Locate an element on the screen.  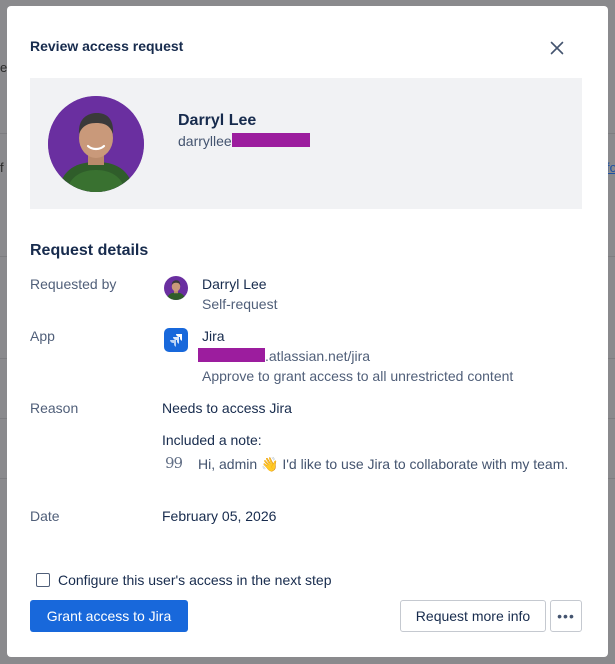
app-name: Jira is located at coordinates (213, 336).